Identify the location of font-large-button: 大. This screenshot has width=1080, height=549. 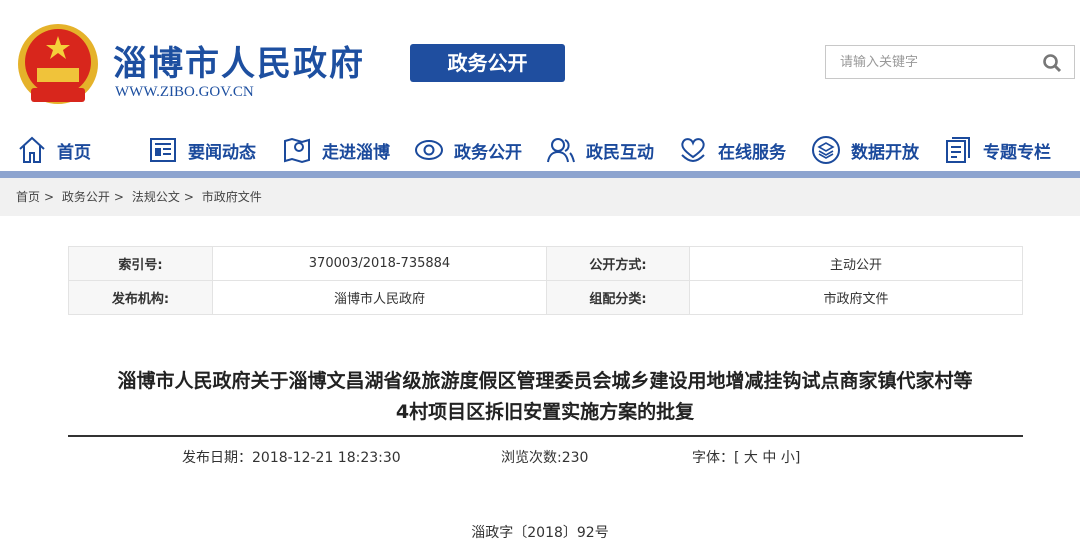
(751, 458).